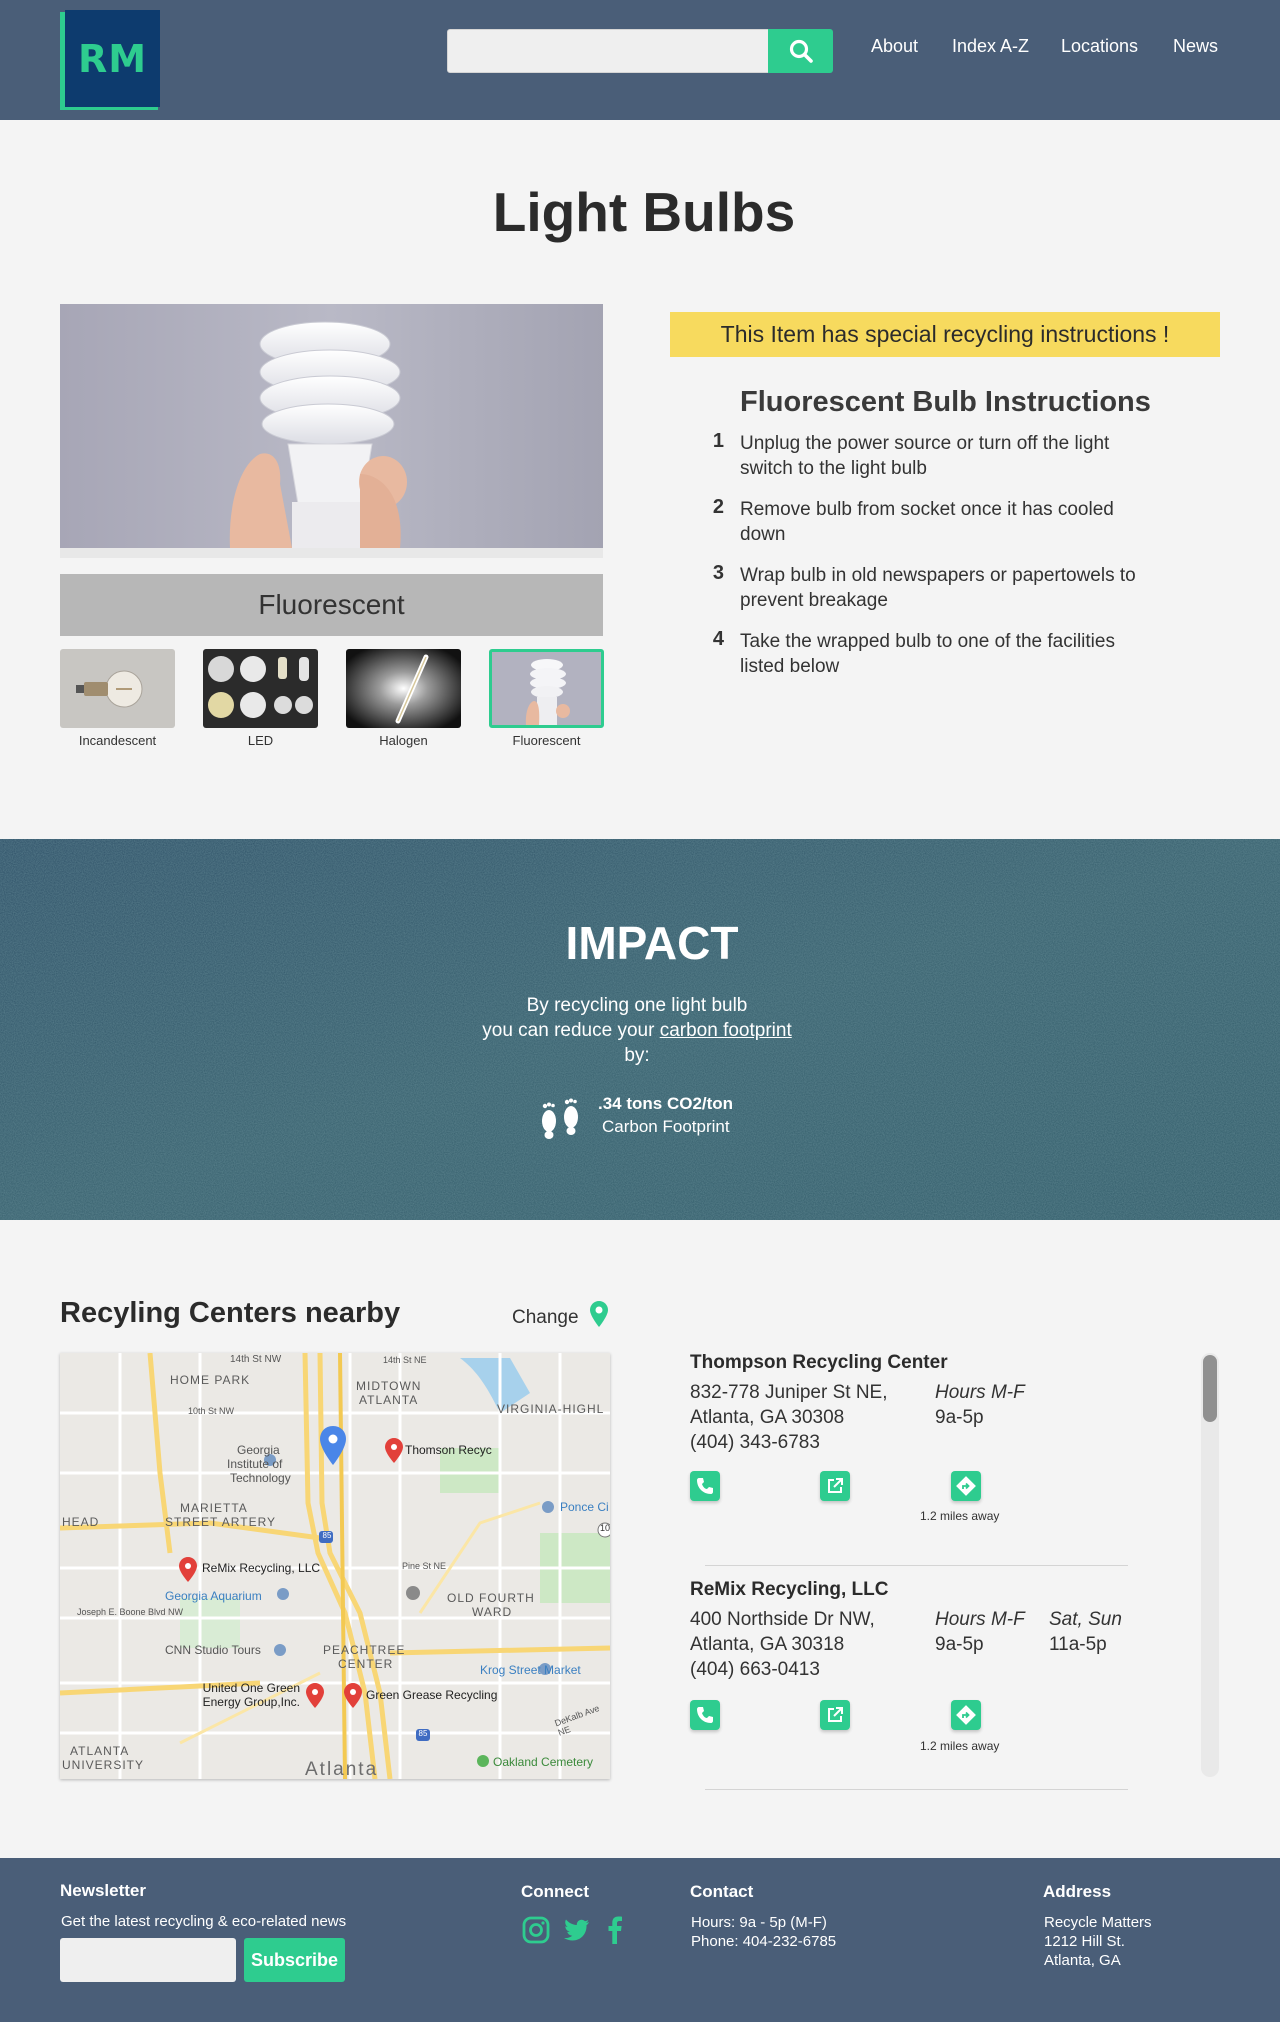 This screenshot has height=2022, width=1280. What do you see at coordinates (726, 1030) in the screenshot?
I see `carbon-footprint-link: carbon footprint` at bounding box center [726, 1030].